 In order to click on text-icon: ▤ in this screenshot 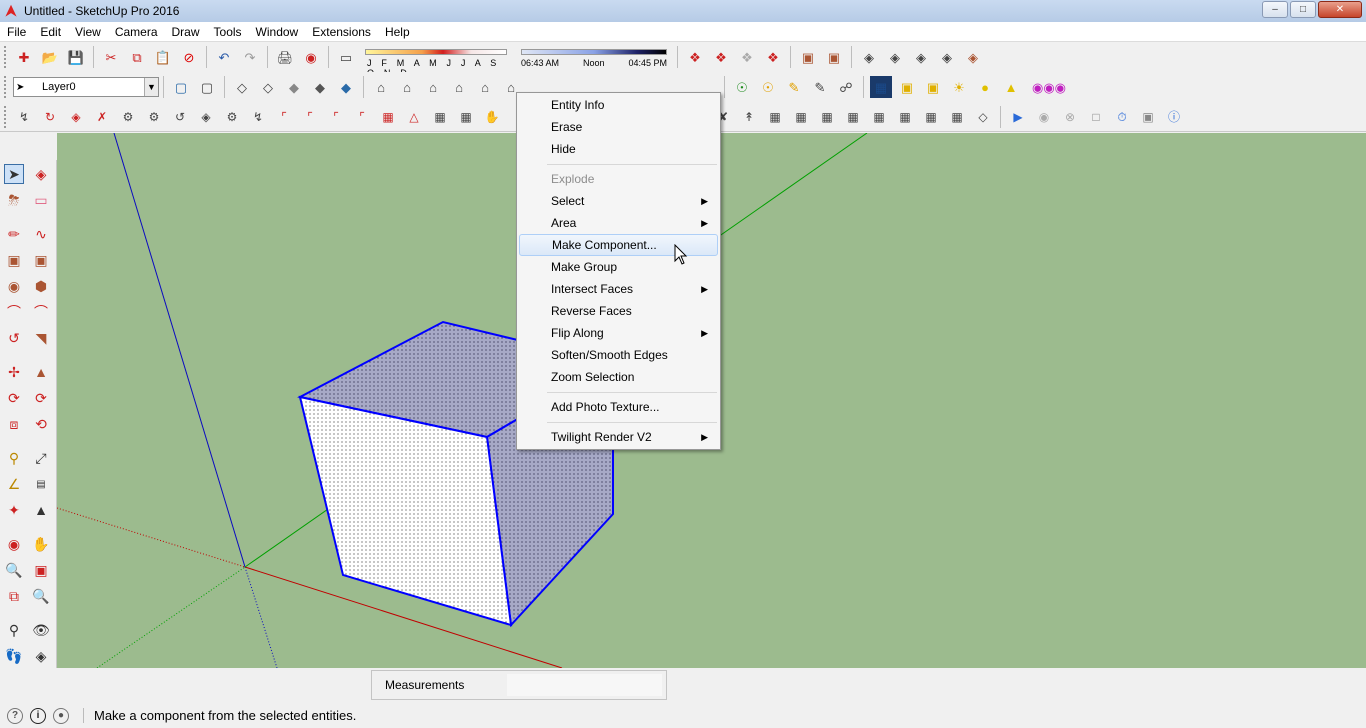, I will do `click(41, 484)`.